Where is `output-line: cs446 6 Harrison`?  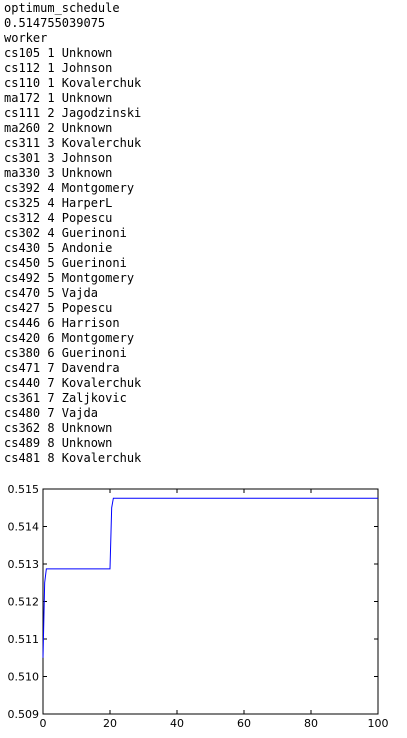 output-line: cs446 6 Harrison is located at coordinates (62, 323).